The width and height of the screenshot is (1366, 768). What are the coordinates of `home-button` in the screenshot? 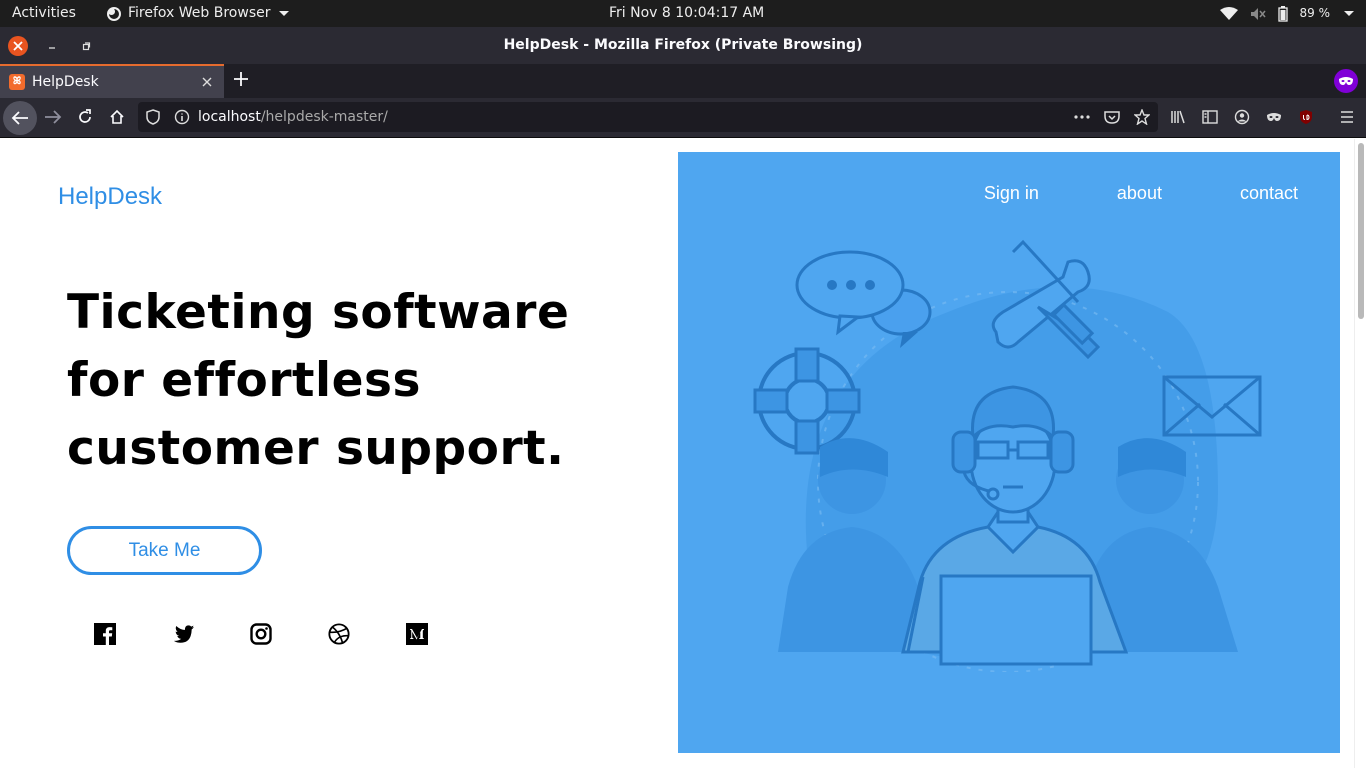 It's located at (117, 117).